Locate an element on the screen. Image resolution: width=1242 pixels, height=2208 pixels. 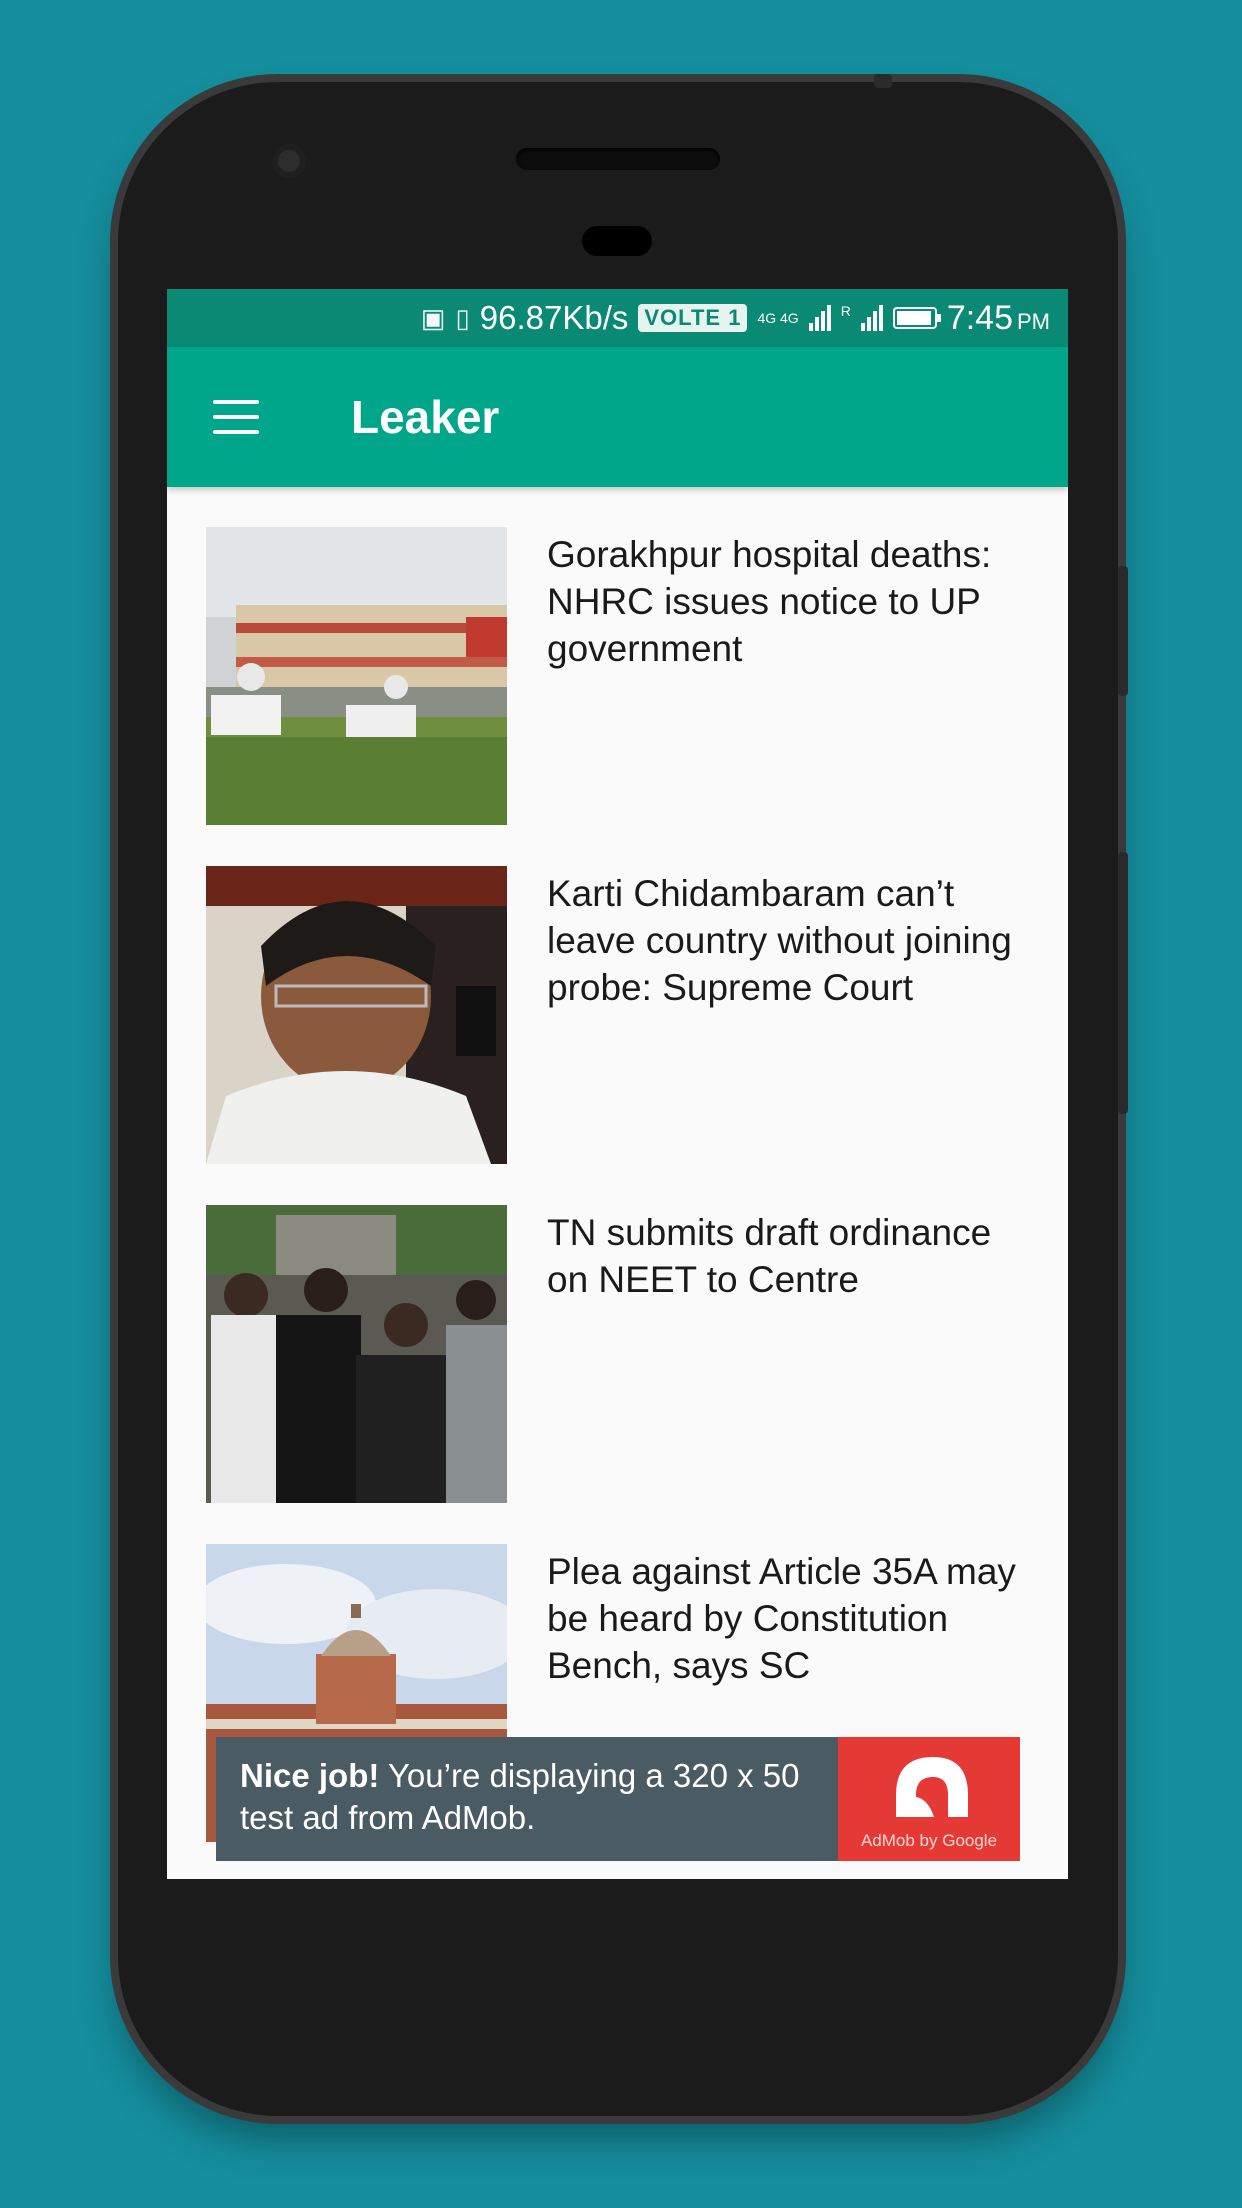
network-type-label: 4G 4G is located at coordinates (778, 318).